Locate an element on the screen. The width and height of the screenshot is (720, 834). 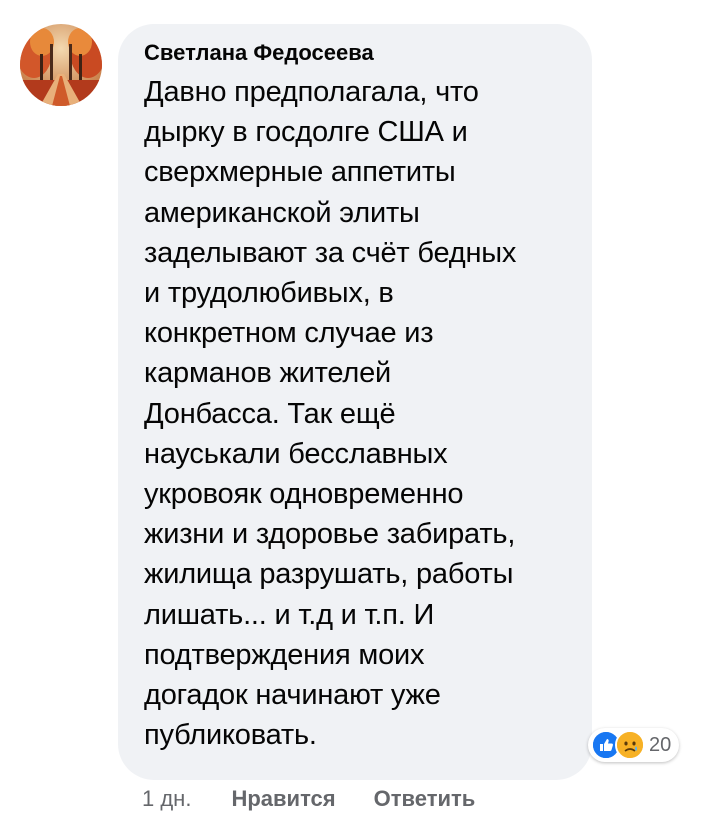
avatar is located at coordinates (61, 65).